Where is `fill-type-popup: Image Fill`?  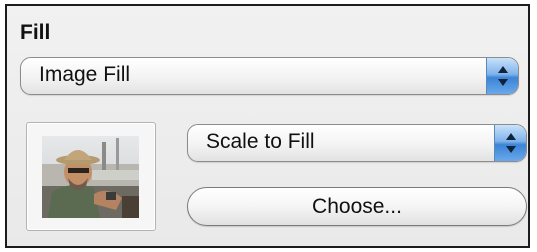 fill-type-popup: Image Fill is located at coordinates (269, 76).